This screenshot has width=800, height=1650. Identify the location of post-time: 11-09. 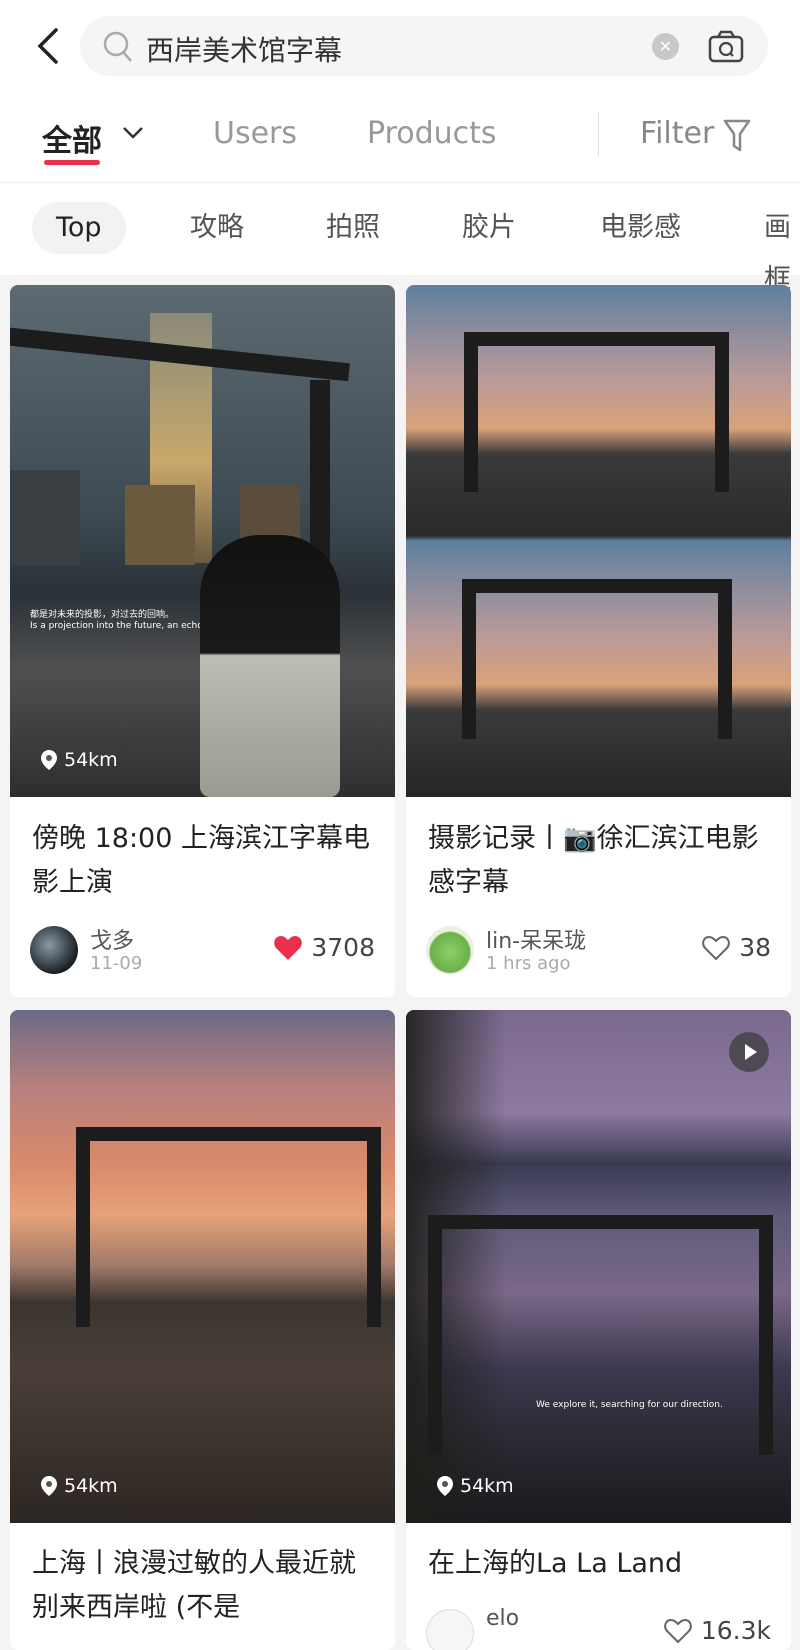
(116, 963).